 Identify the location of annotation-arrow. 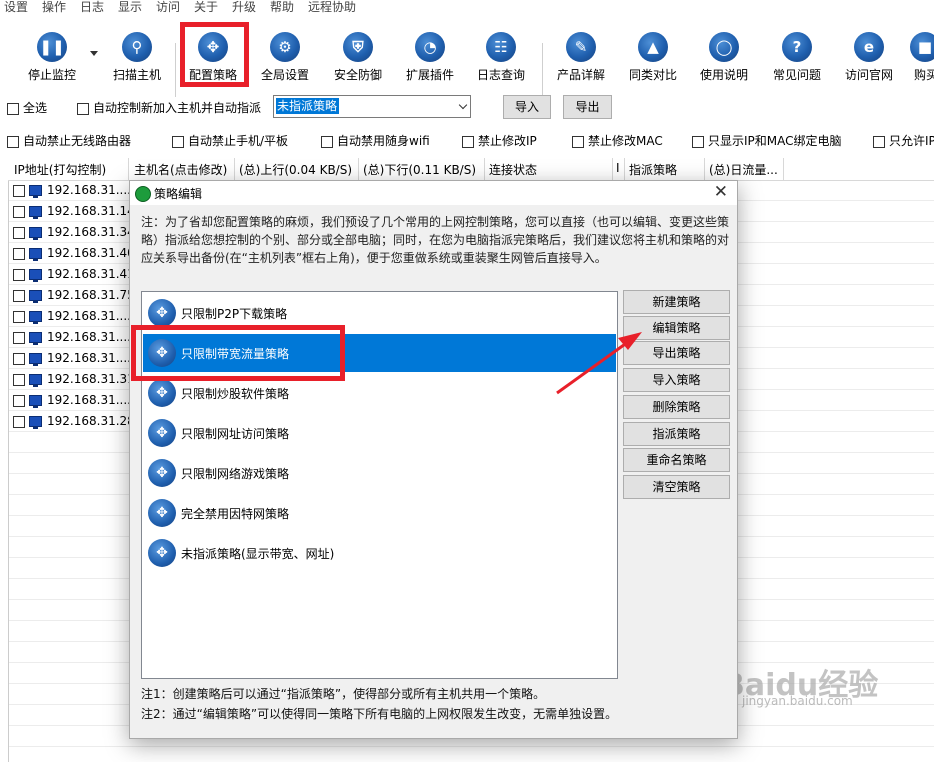
(599, 363).